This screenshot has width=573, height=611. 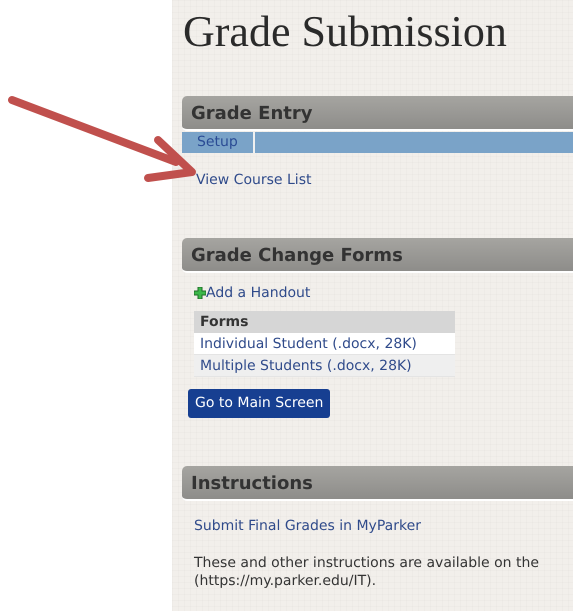 What do you see at coordinates (200, 293) in the screenshot?
I see `plus-icon` at bounding box center [200, 293].